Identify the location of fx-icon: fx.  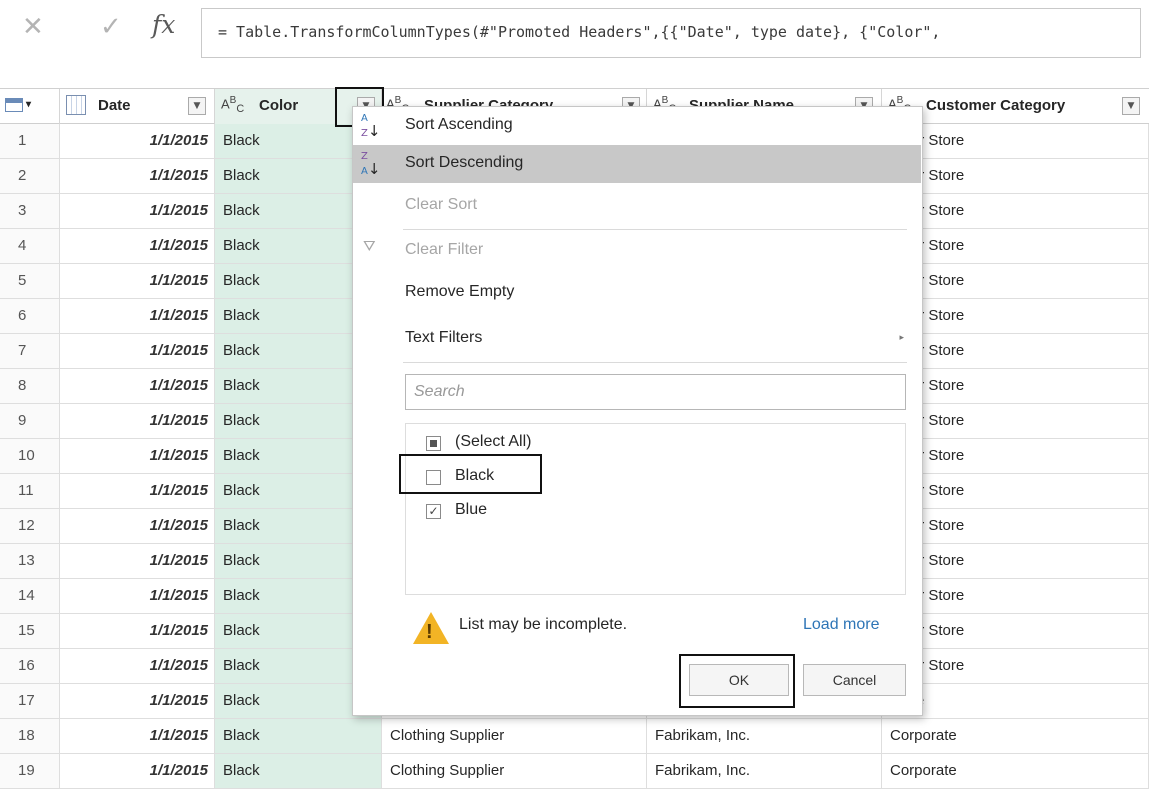
(163, 24).